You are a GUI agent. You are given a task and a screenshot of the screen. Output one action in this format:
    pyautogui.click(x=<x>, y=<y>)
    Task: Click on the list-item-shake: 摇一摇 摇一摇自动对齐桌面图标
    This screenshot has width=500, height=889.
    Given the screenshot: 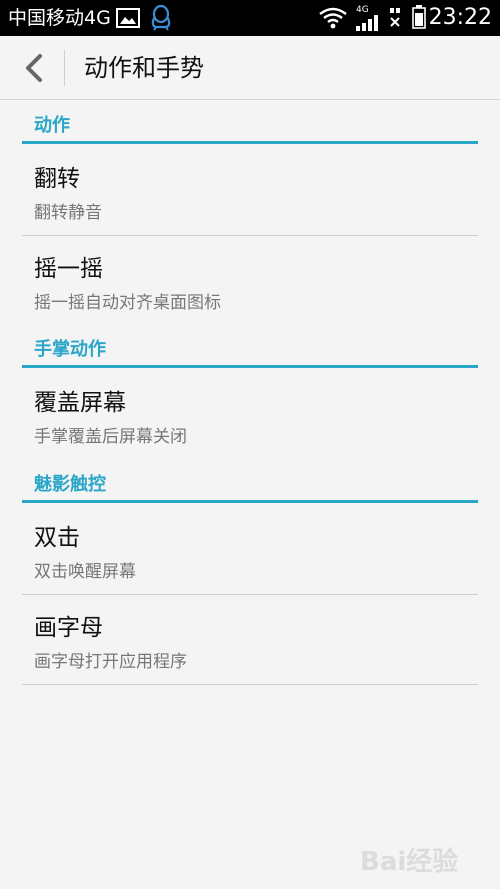 What is the action you would take?
    pyautogui.click(x=250, y=281)
    